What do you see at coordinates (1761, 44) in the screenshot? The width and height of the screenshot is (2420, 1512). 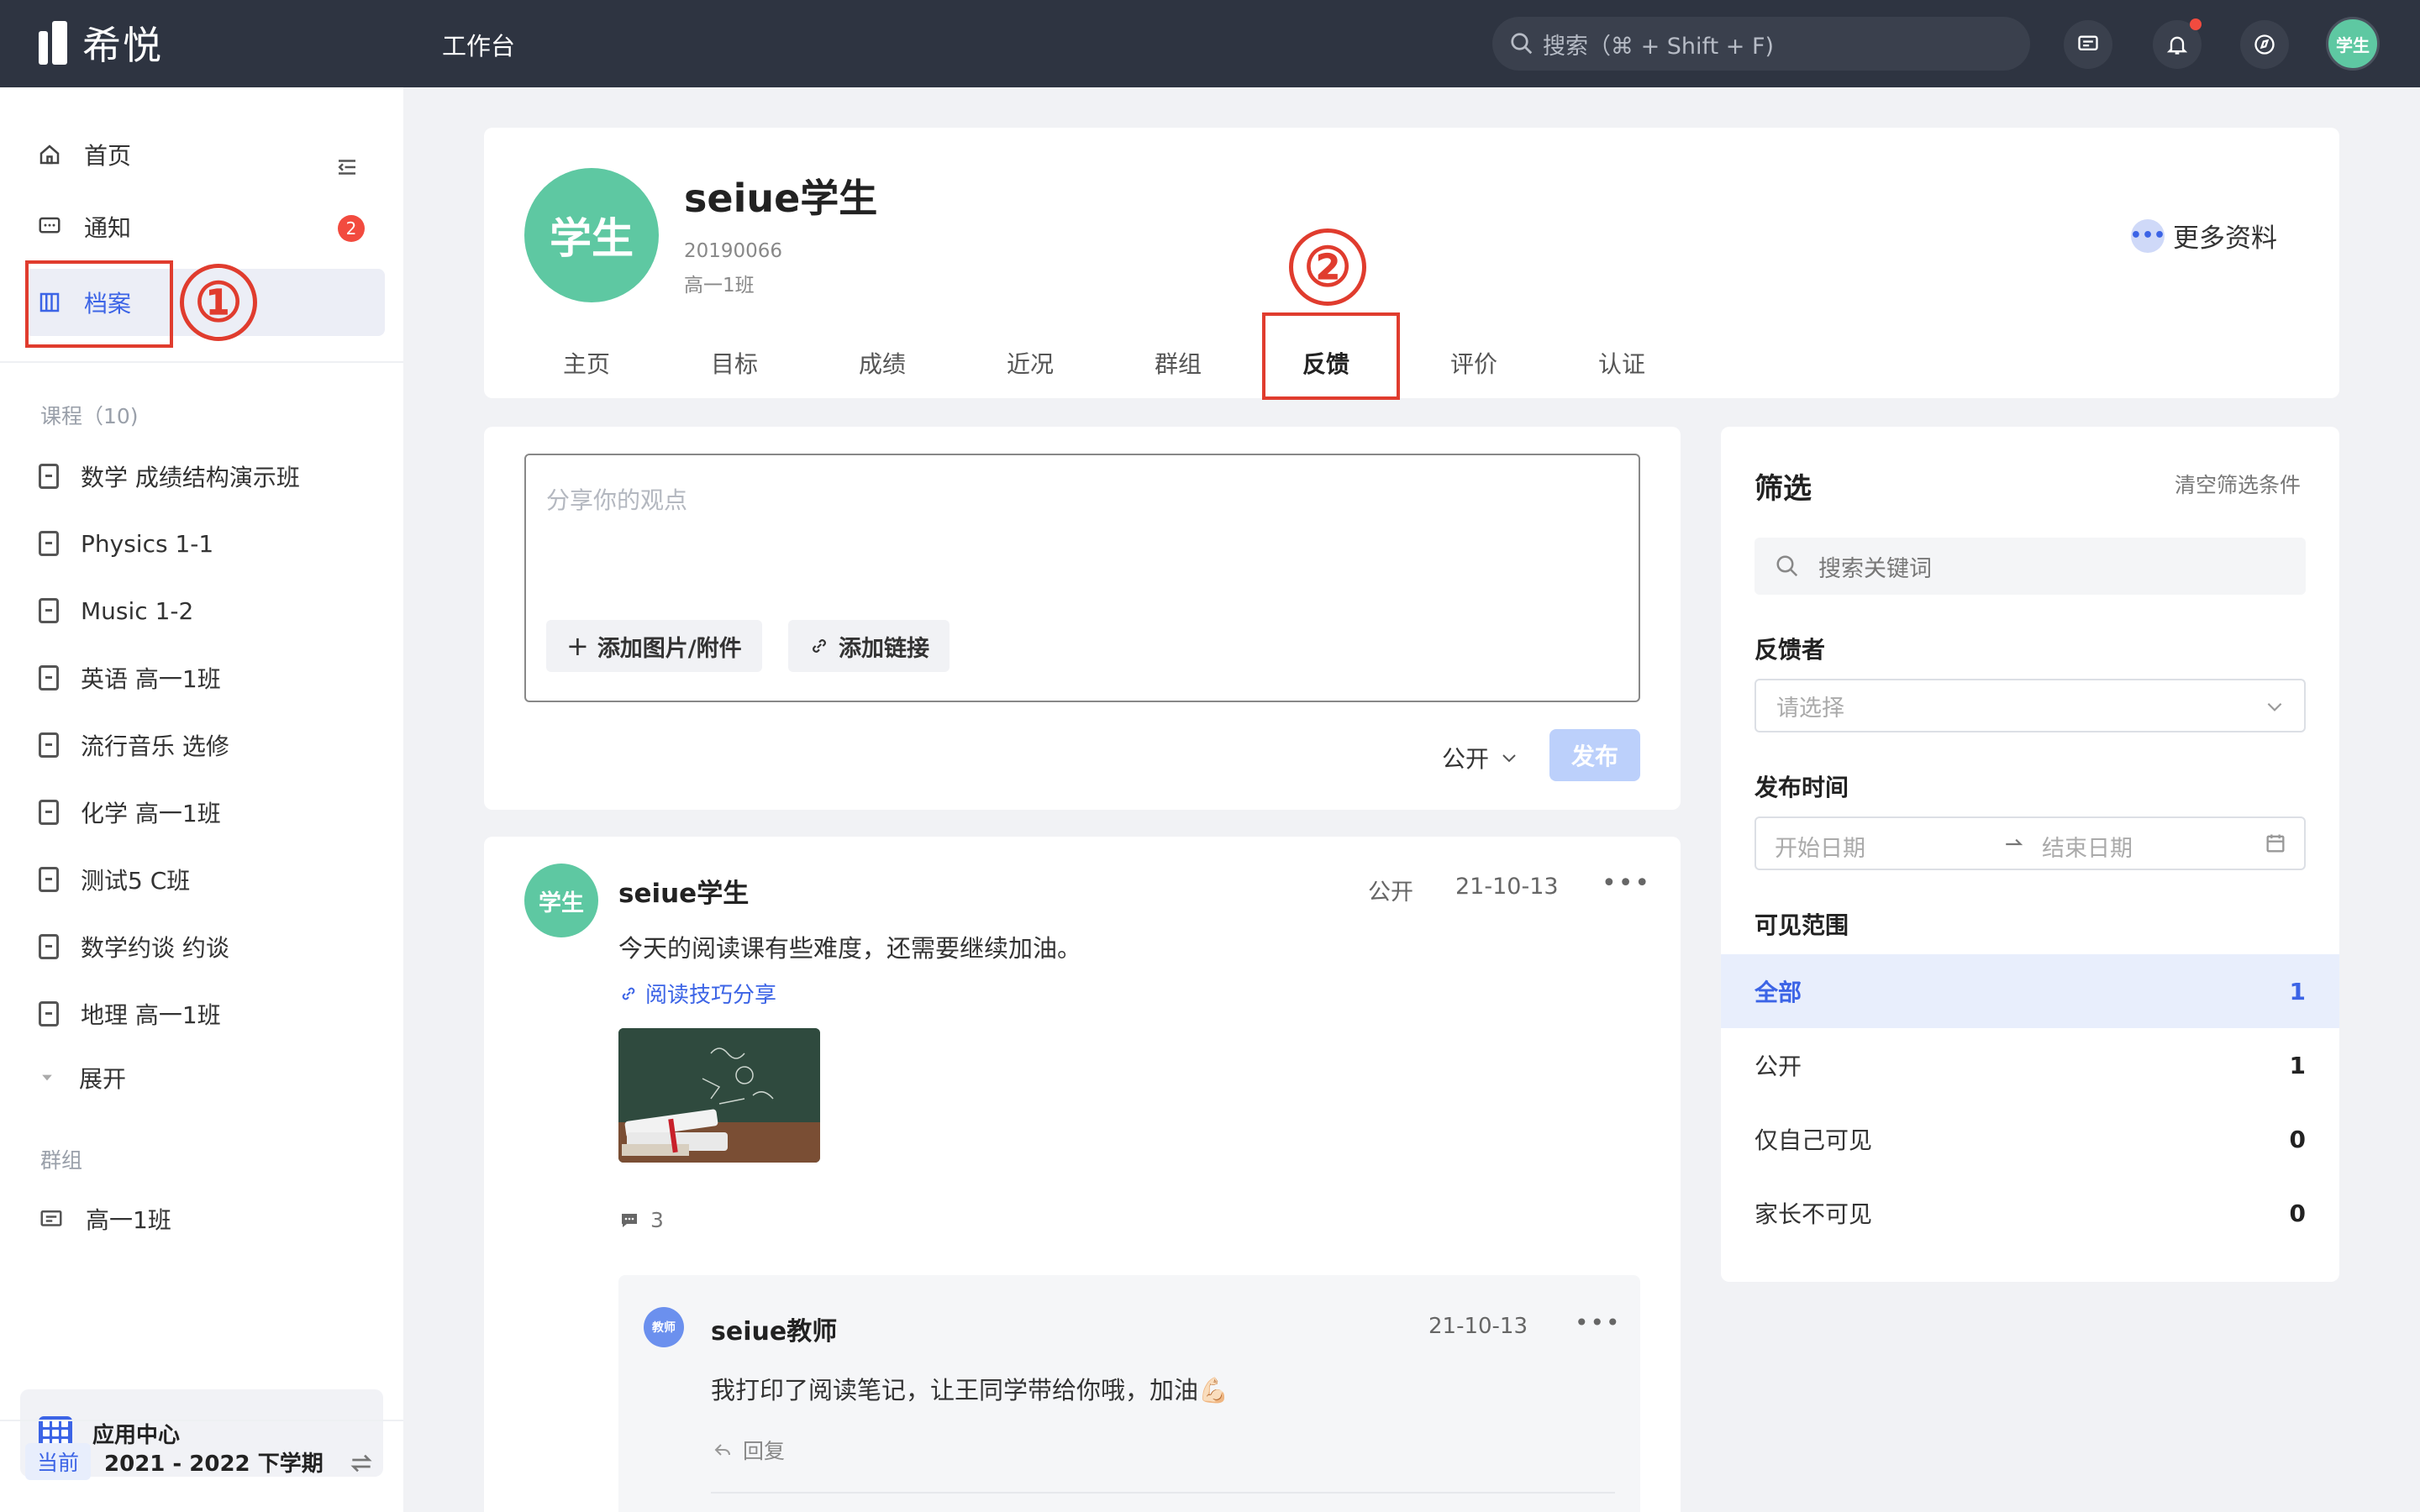 I see `global-search-input: 搜索（⌘ + Shift + F)` at bounding box center [1761, 44].